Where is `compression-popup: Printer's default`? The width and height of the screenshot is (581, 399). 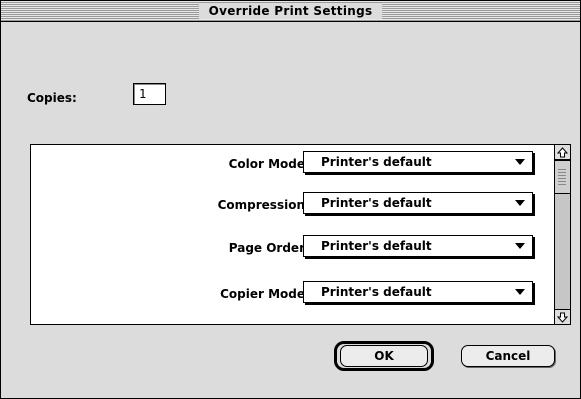
compression-popup: Printer's default is located at coordinates (418, 203).